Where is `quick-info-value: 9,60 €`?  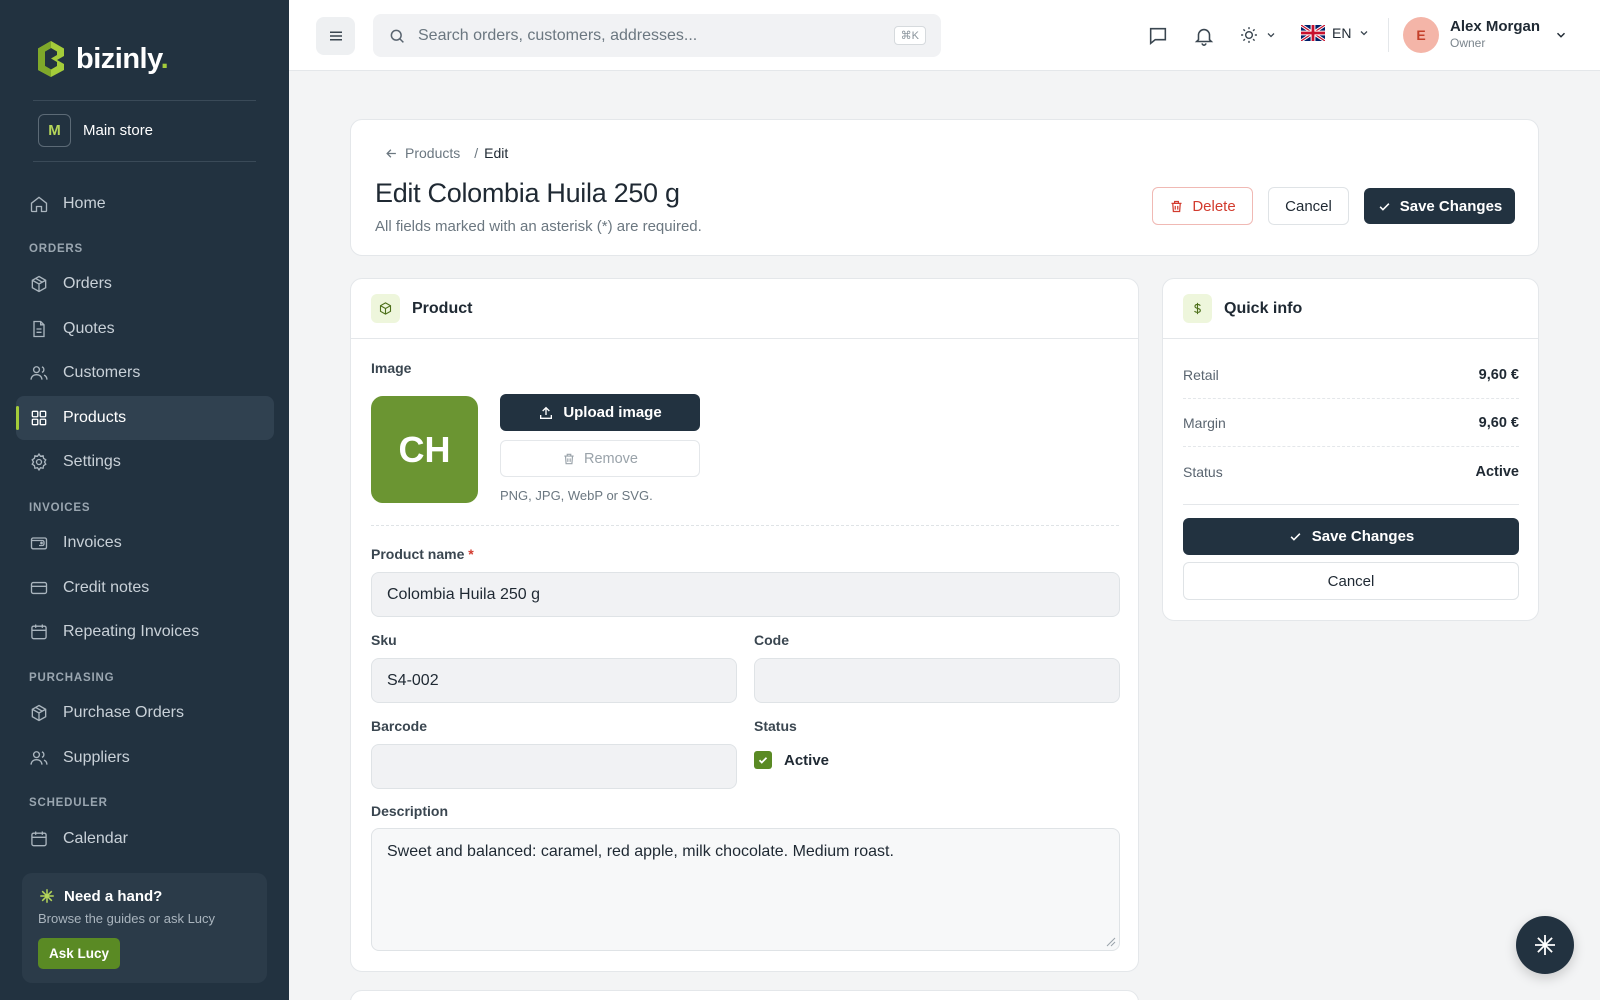
quick-info-value: 9,60 € is located at coordinates (1498, 423).